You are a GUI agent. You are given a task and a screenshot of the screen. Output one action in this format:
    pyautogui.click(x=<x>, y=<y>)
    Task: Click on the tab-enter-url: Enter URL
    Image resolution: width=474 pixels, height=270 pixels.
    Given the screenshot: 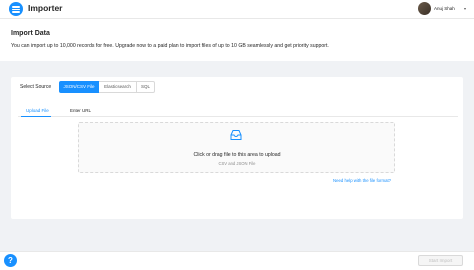 What is the action you would take?
    pyautogui.click(x=80, y=110)
    